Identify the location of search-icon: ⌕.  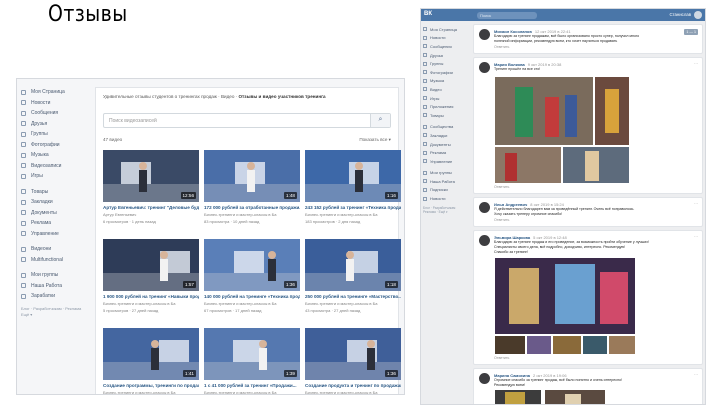
(380, 120).